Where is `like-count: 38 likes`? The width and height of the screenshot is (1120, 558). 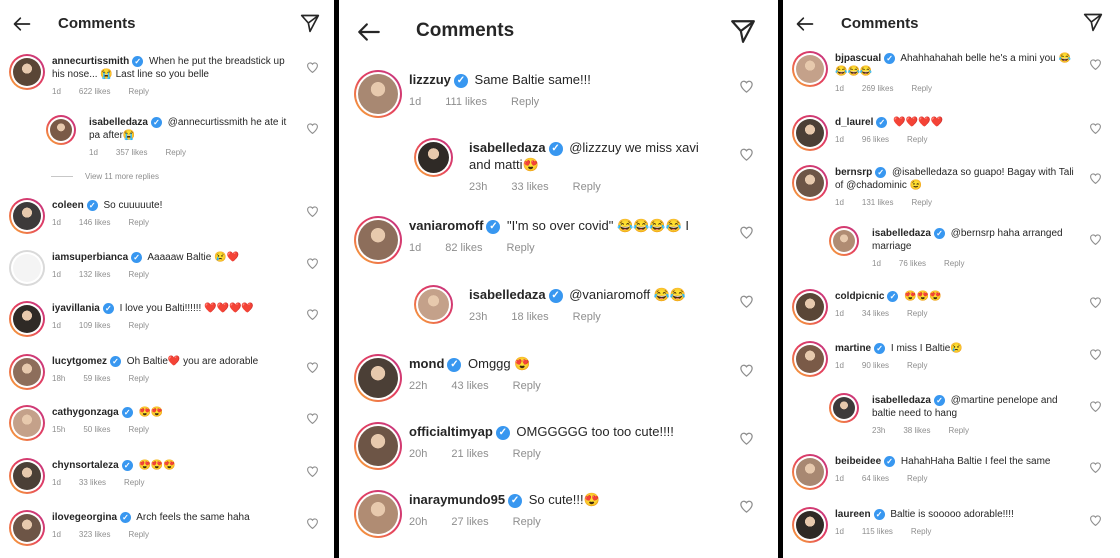
like-count: 38 likes is located at coordinates (916, 430).